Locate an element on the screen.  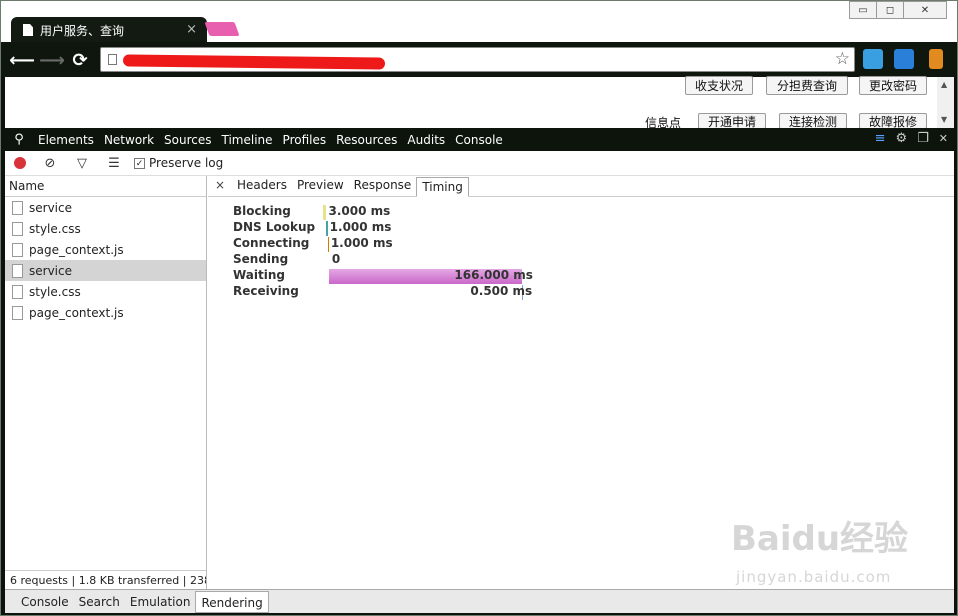
tab-console: Console is located at coordinates (479, 140).